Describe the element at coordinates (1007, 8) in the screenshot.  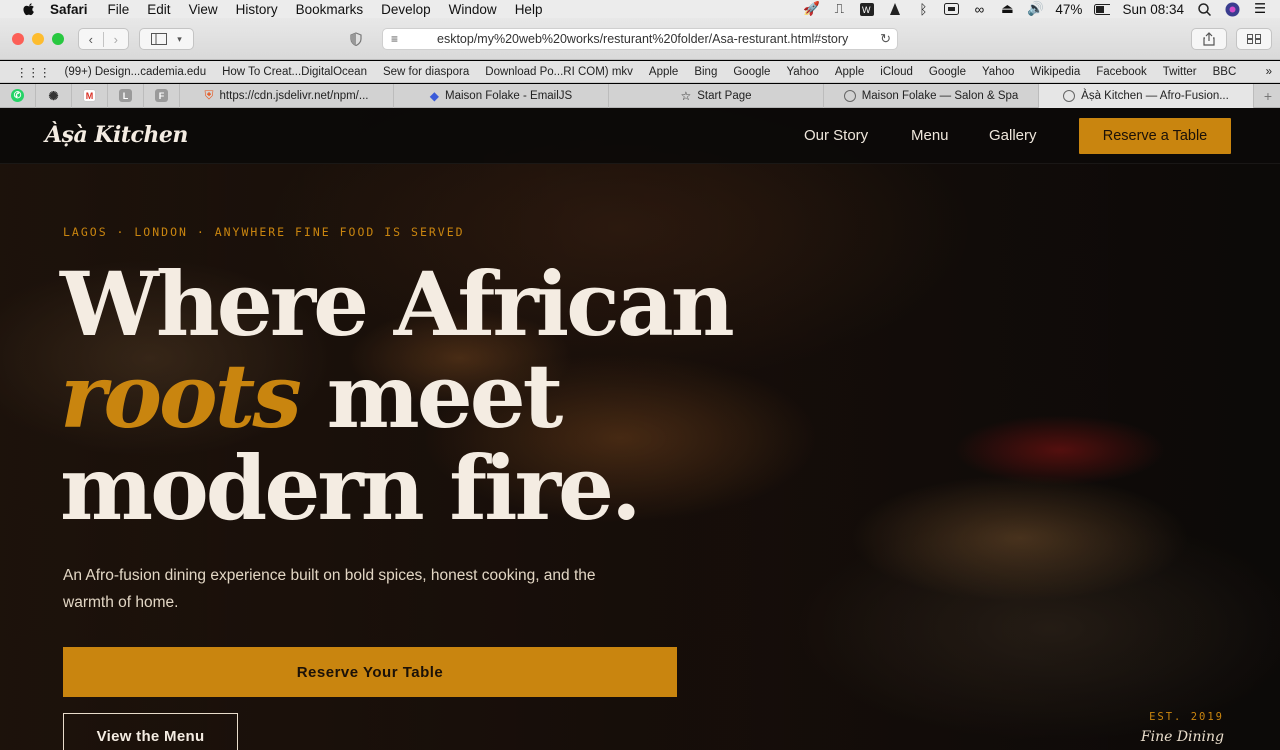
I see `eject-icon: ⏏` at that location.